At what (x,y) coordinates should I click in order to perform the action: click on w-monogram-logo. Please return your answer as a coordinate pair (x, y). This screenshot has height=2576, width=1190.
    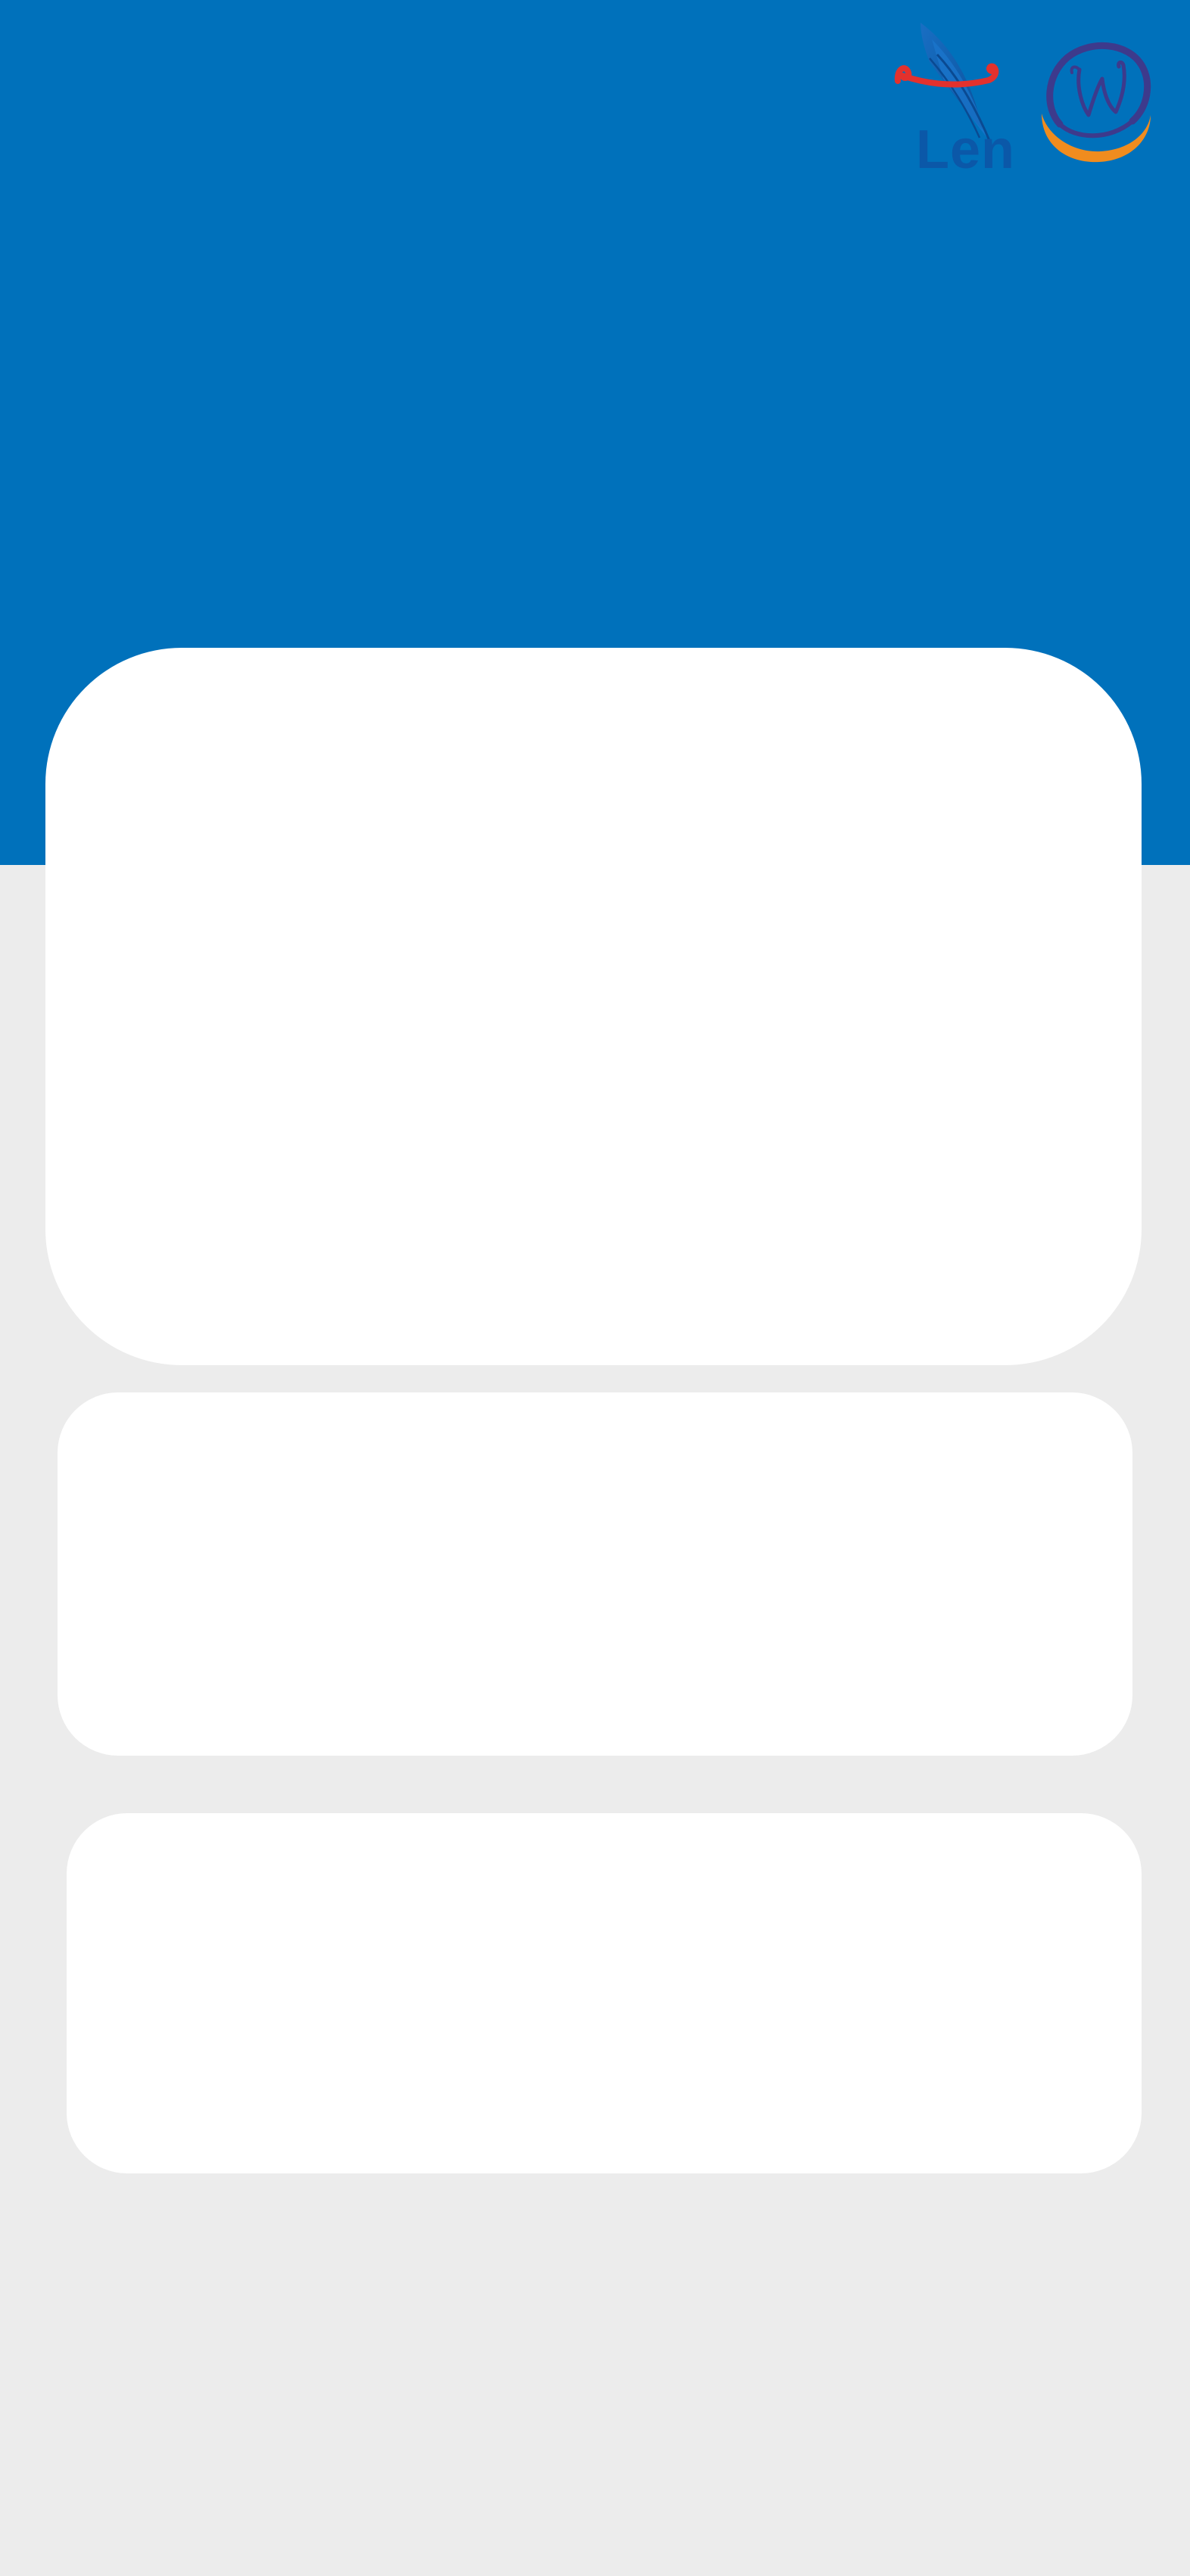
    Looking at the image, I should click on (1096, 101).